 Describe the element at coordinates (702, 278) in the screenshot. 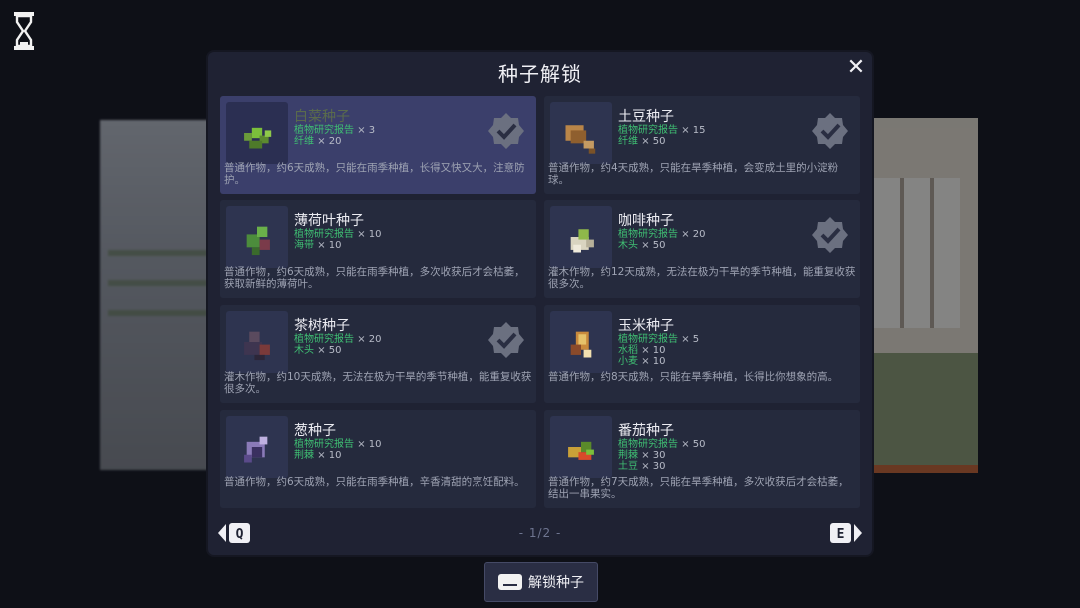

I see `seed-description: 灌木作物，约12天成熟，无法在极为干旱的季节种植，能重复收获很多次。` at that location.